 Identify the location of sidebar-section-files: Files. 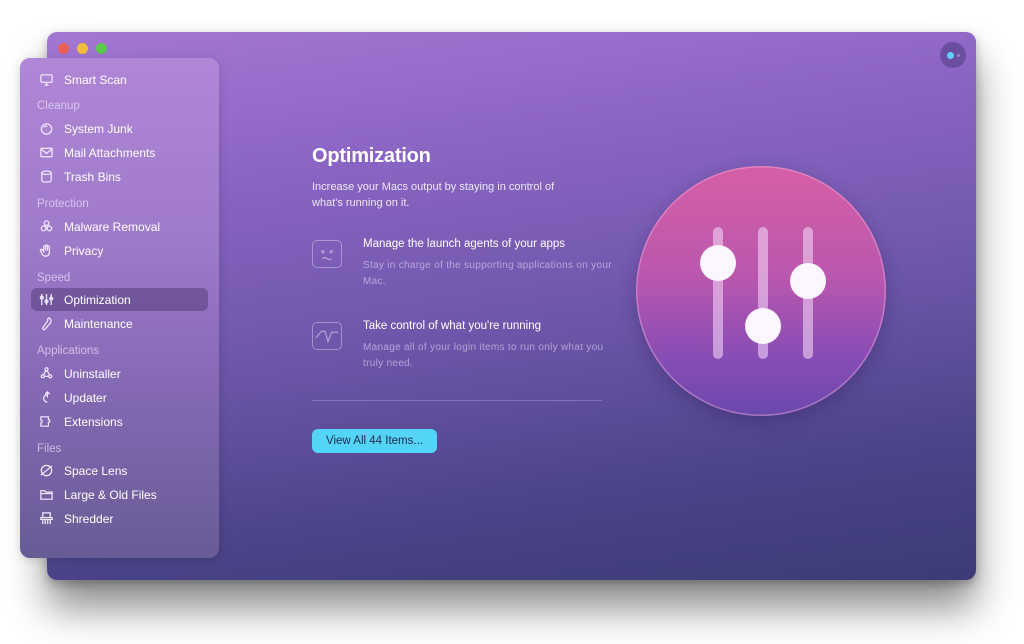
(49, 449).